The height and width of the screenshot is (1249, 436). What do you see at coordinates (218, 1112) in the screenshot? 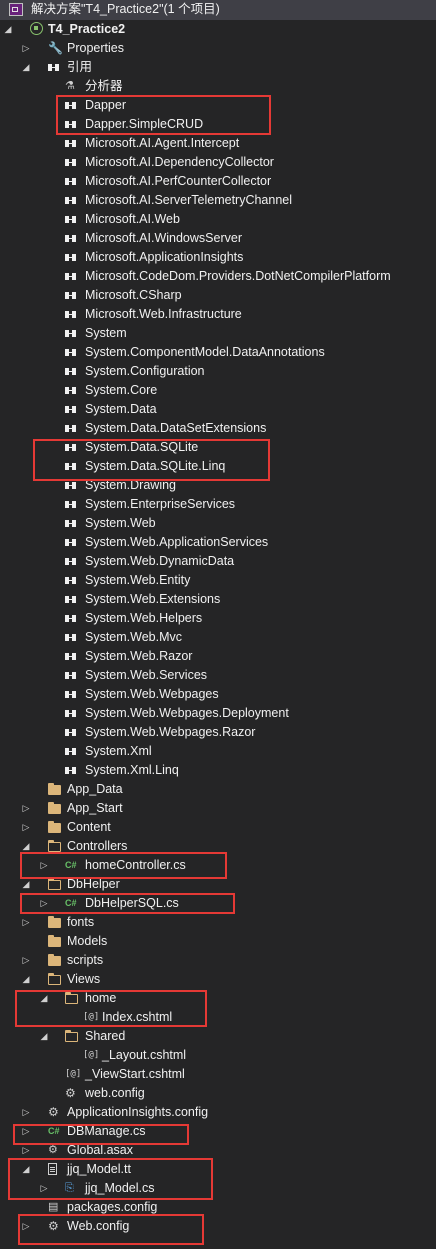
I see `tree-item: ▷ ⚙ ApplicationInsights.config` at bounding box center [218, 1112].